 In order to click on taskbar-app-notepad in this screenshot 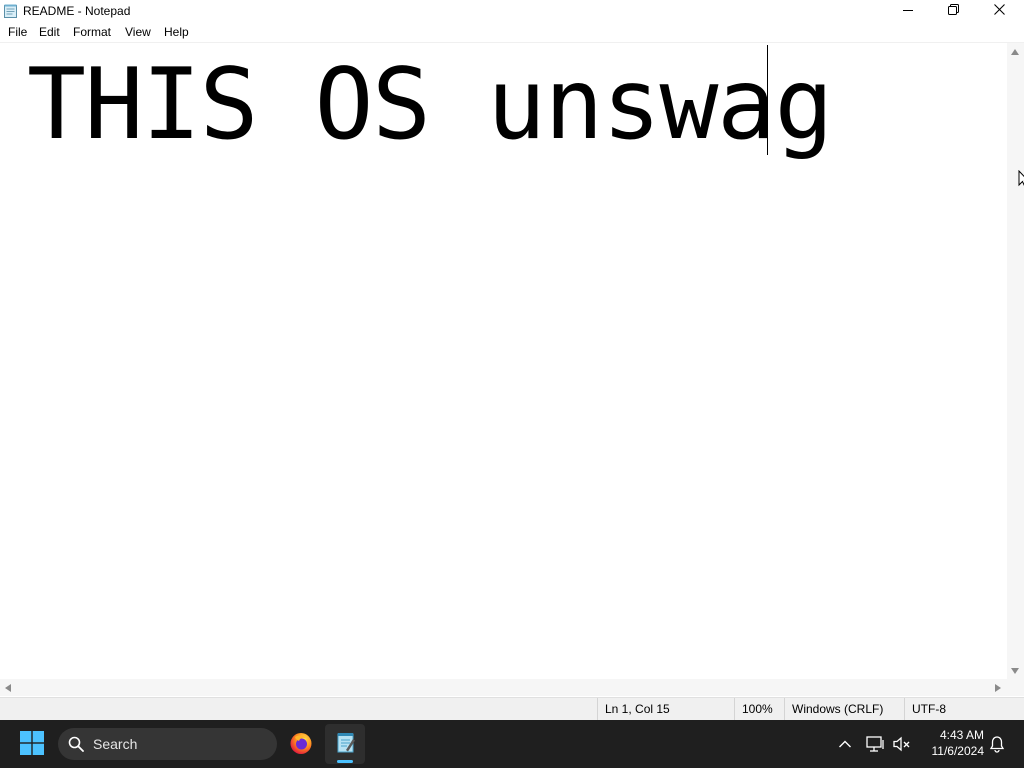, I will do `click(345, 744)`.